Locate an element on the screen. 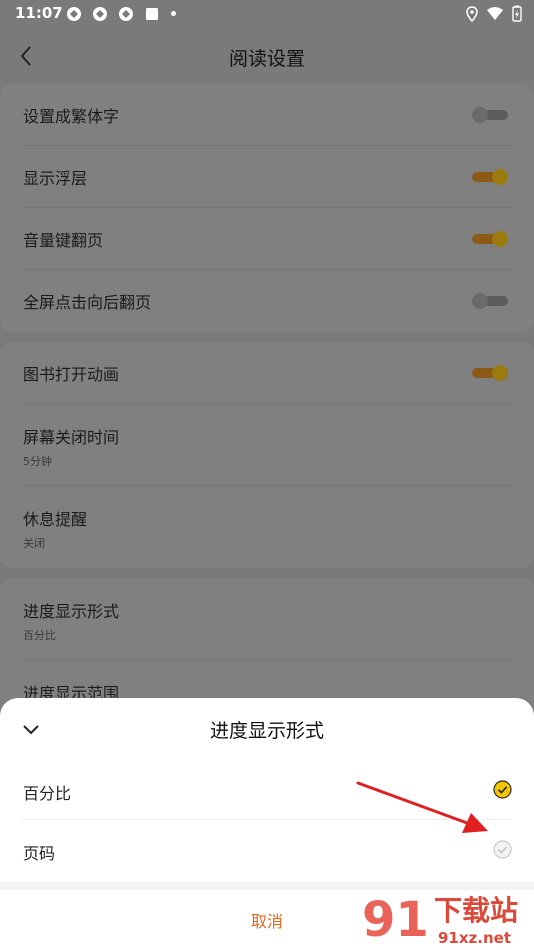  battery-icon is located at coordinates (517, 13).